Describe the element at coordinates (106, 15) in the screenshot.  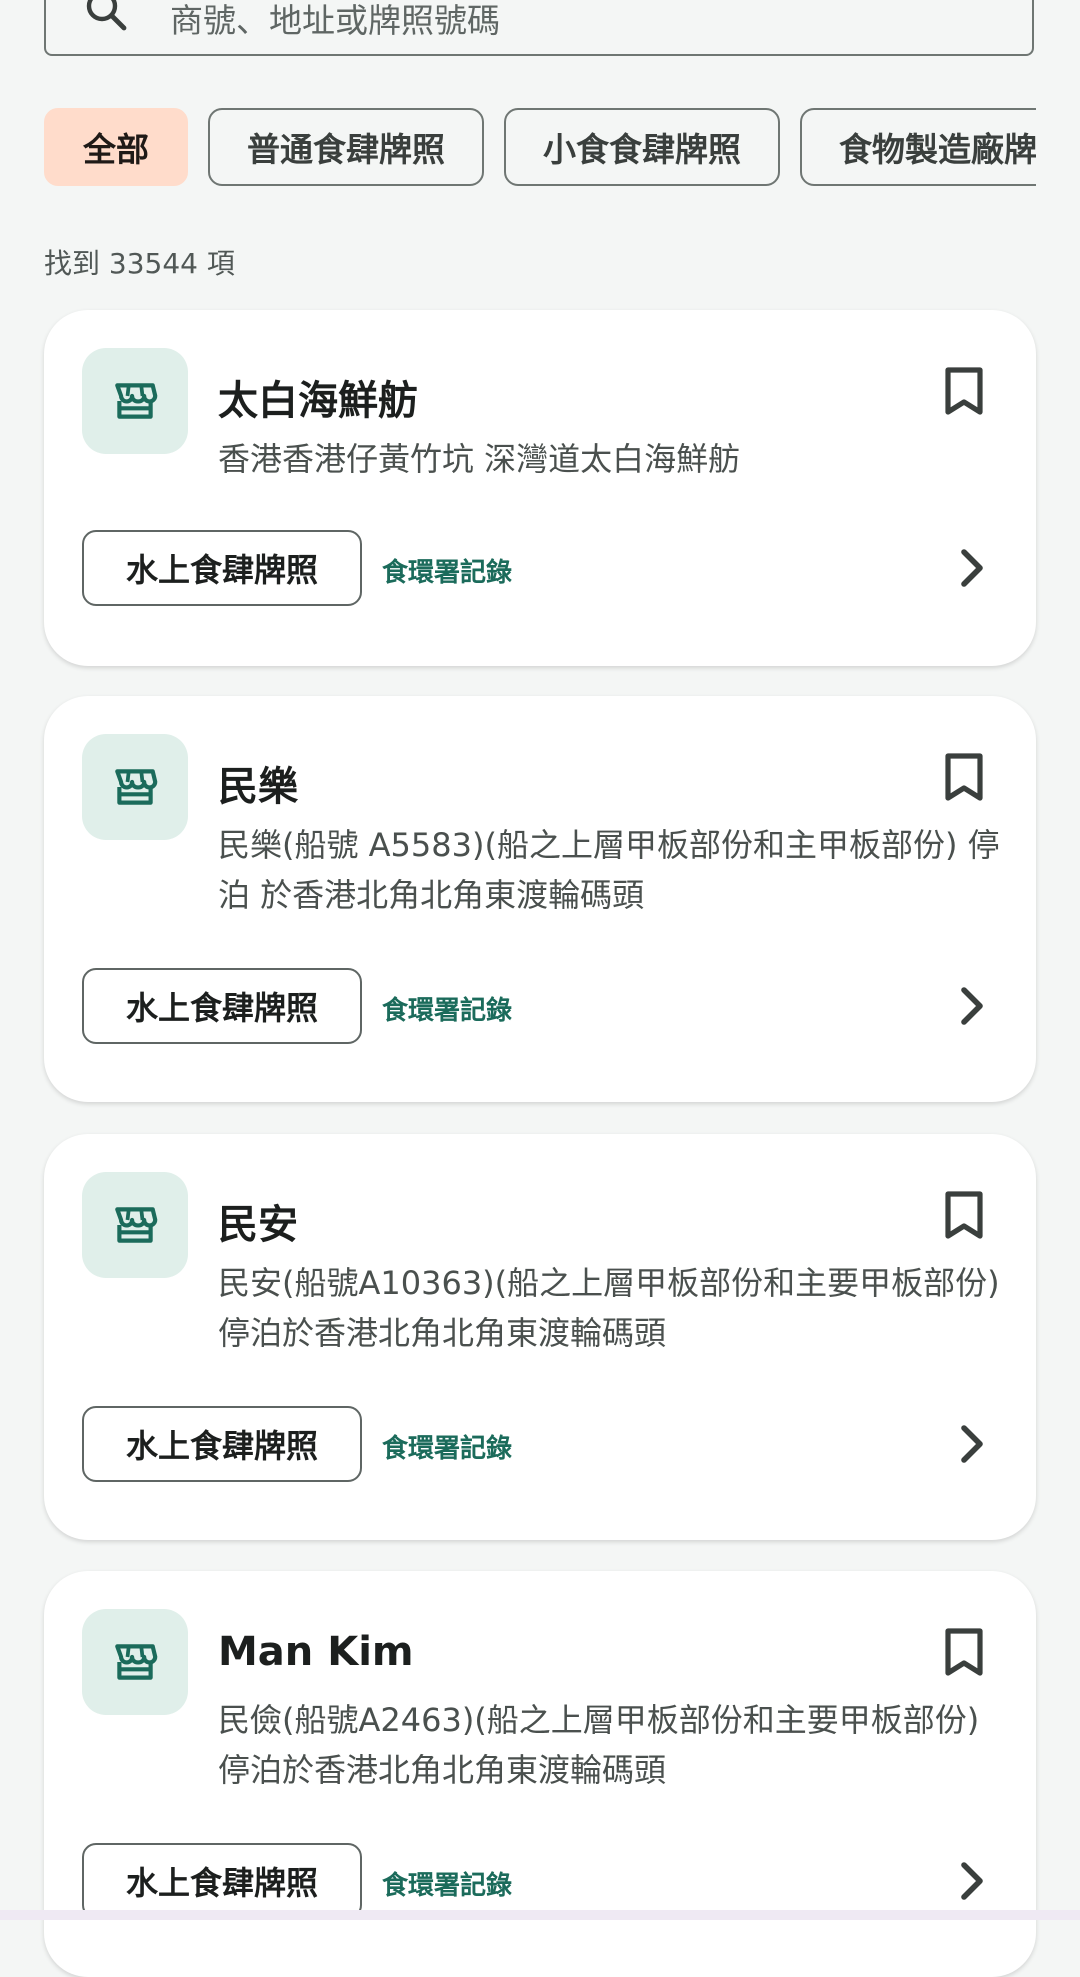
I see `search-icon` at that location.